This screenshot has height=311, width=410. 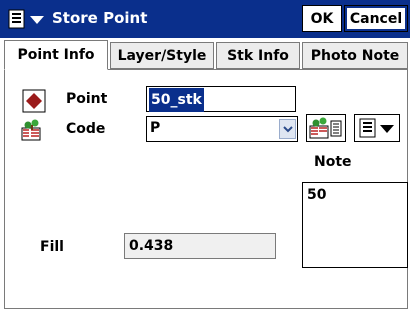 I want to click on fill-label: Fill, so click(x=52, y=247).